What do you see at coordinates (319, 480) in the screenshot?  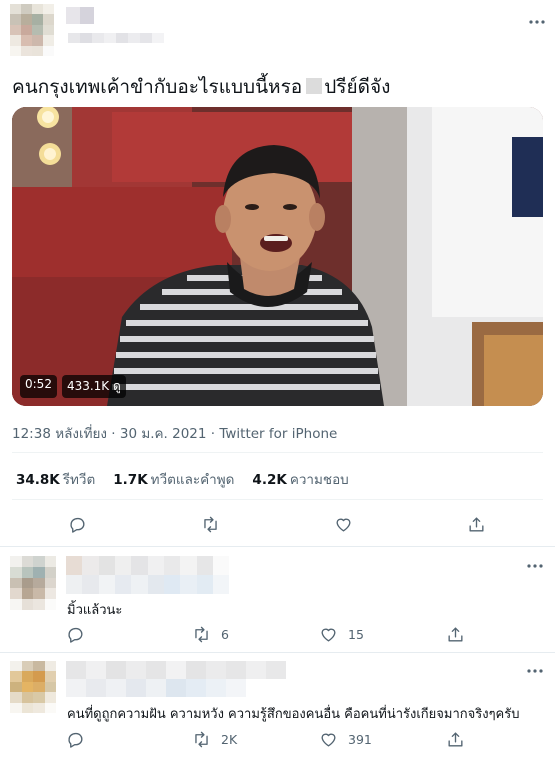 I see `like-label: ความชอบ` at bounding box center [319, 480].